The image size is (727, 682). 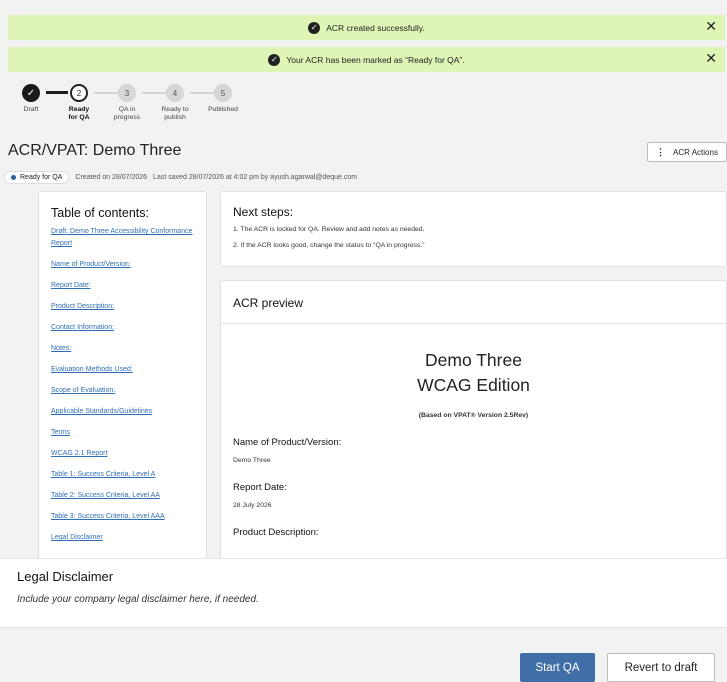 I want to click on created-date: Created on 28/07/2026, so click(x=111, y=177).